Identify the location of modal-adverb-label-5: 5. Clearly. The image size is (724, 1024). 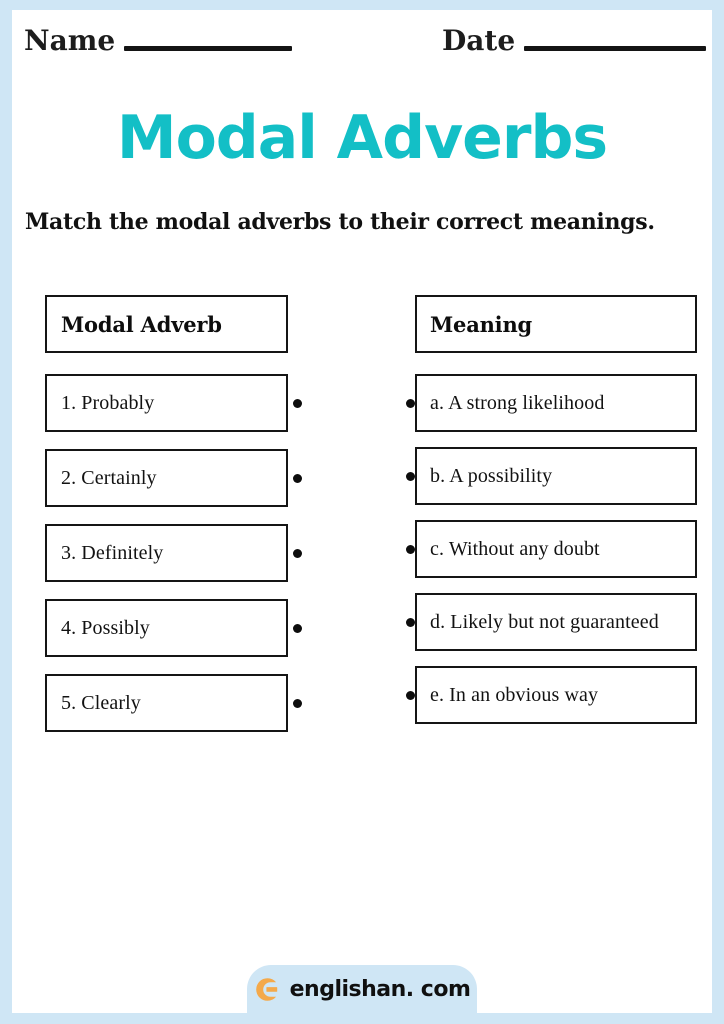
(101, 702).